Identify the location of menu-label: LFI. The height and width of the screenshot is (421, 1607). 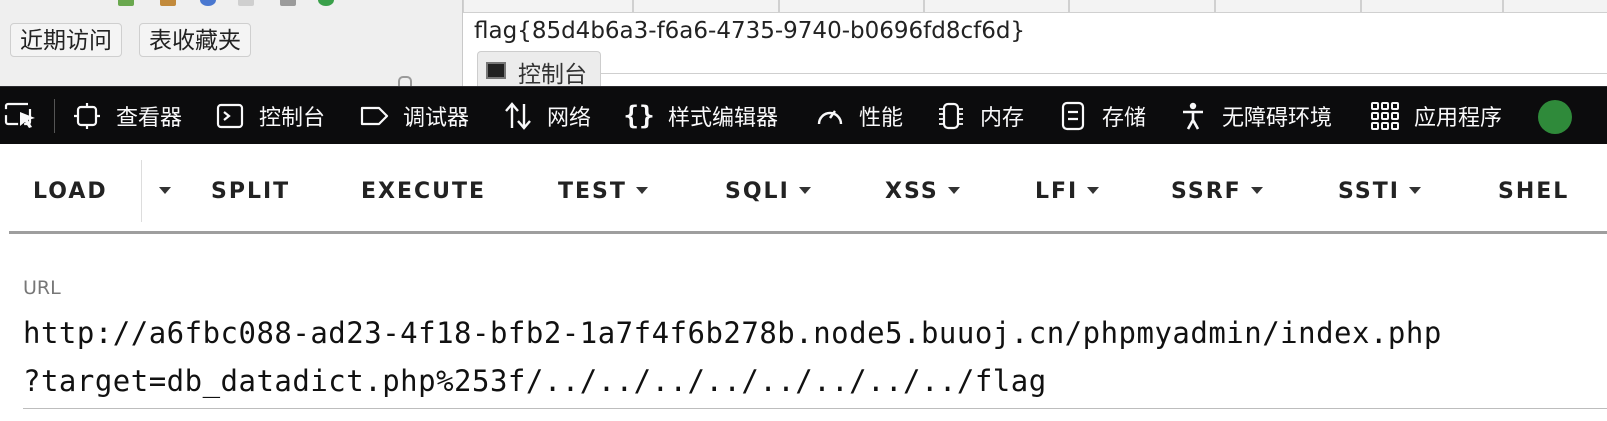
(1057, 191).